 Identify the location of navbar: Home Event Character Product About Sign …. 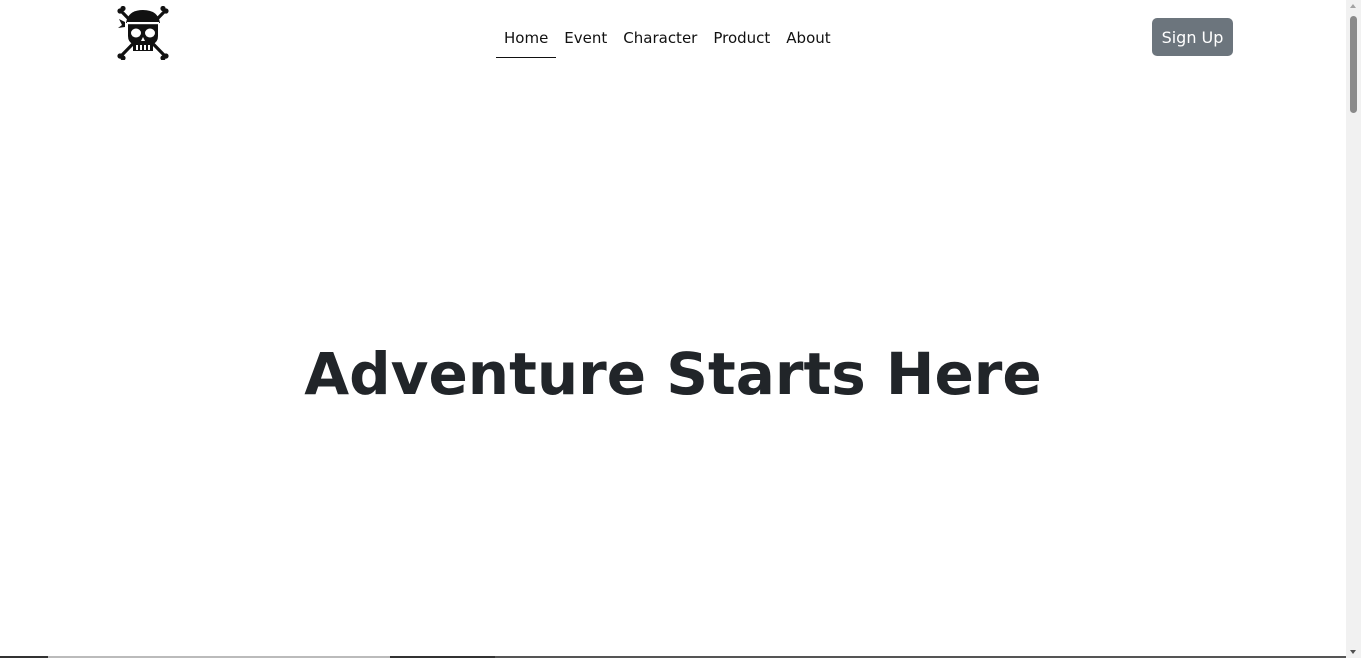
(673, 38).